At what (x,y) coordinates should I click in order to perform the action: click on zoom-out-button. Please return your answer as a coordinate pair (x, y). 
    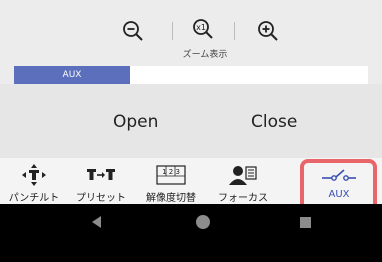
    Looking at the image, I should click on (133, 31).